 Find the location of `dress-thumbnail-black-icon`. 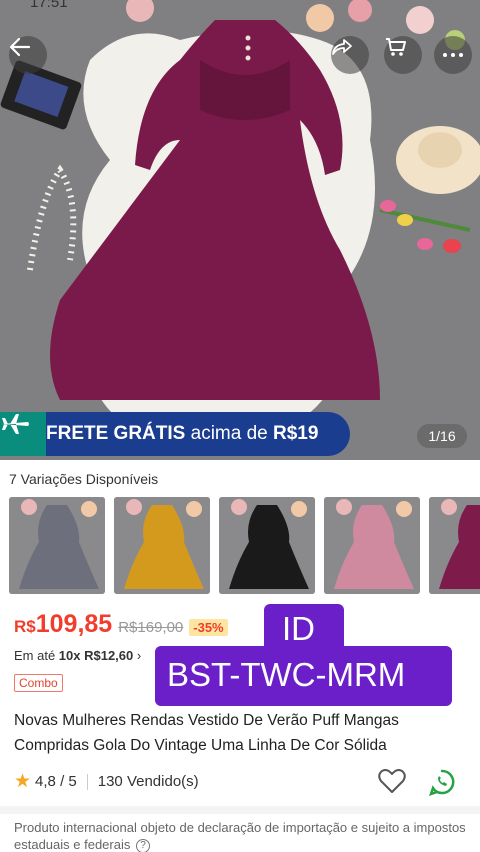

dress-thumbnail-black-icon is located at coordinates (267, 545).